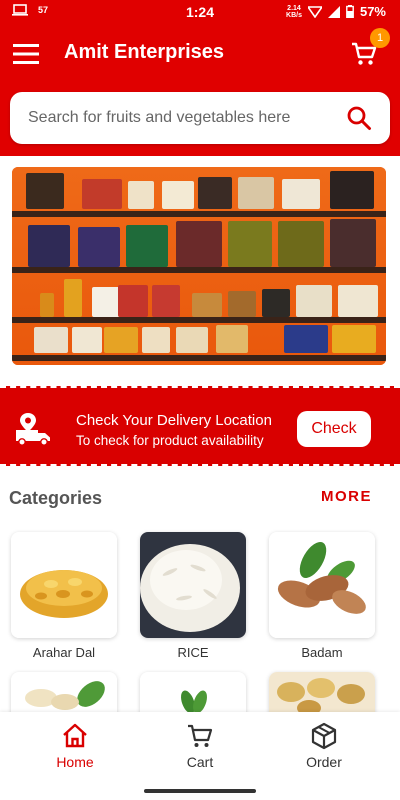  I want to click on nav-home: Home, so click(75, 746).